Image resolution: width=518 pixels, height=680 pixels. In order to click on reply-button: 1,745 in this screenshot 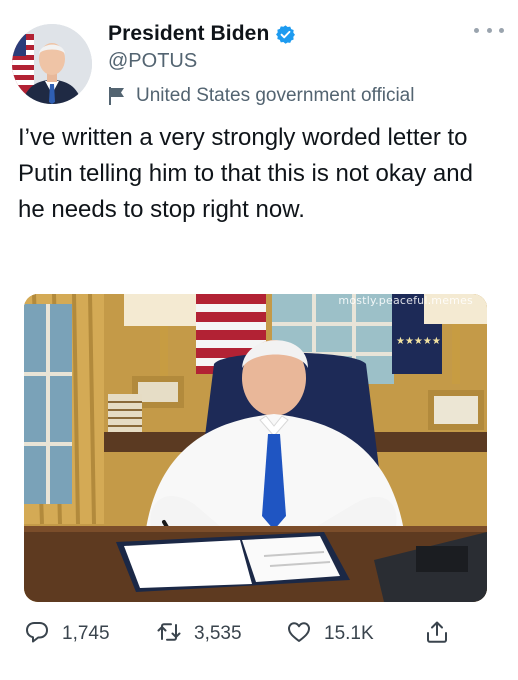, I will do `click(67, 634)`.